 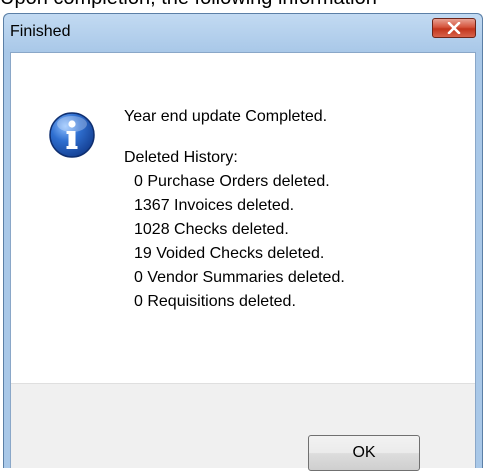 I want to click on title-bar: Finished, so click(x=243, y=33).